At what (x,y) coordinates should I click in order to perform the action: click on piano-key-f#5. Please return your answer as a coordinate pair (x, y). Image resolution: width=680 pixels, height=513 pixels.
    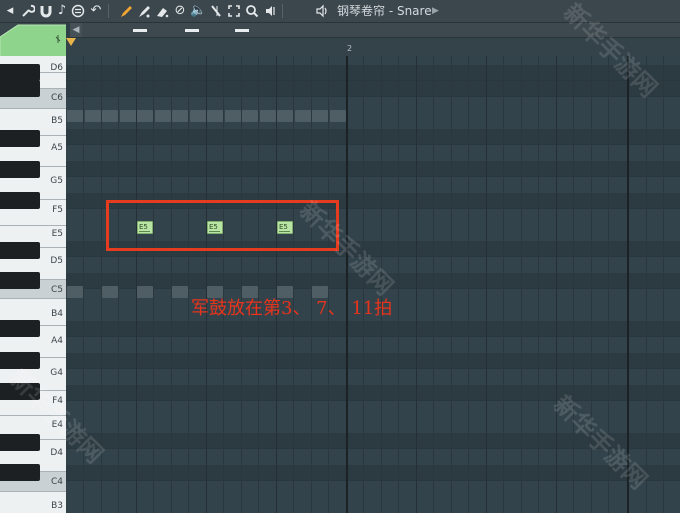
    Looking at the image, I should click on (20, 200).